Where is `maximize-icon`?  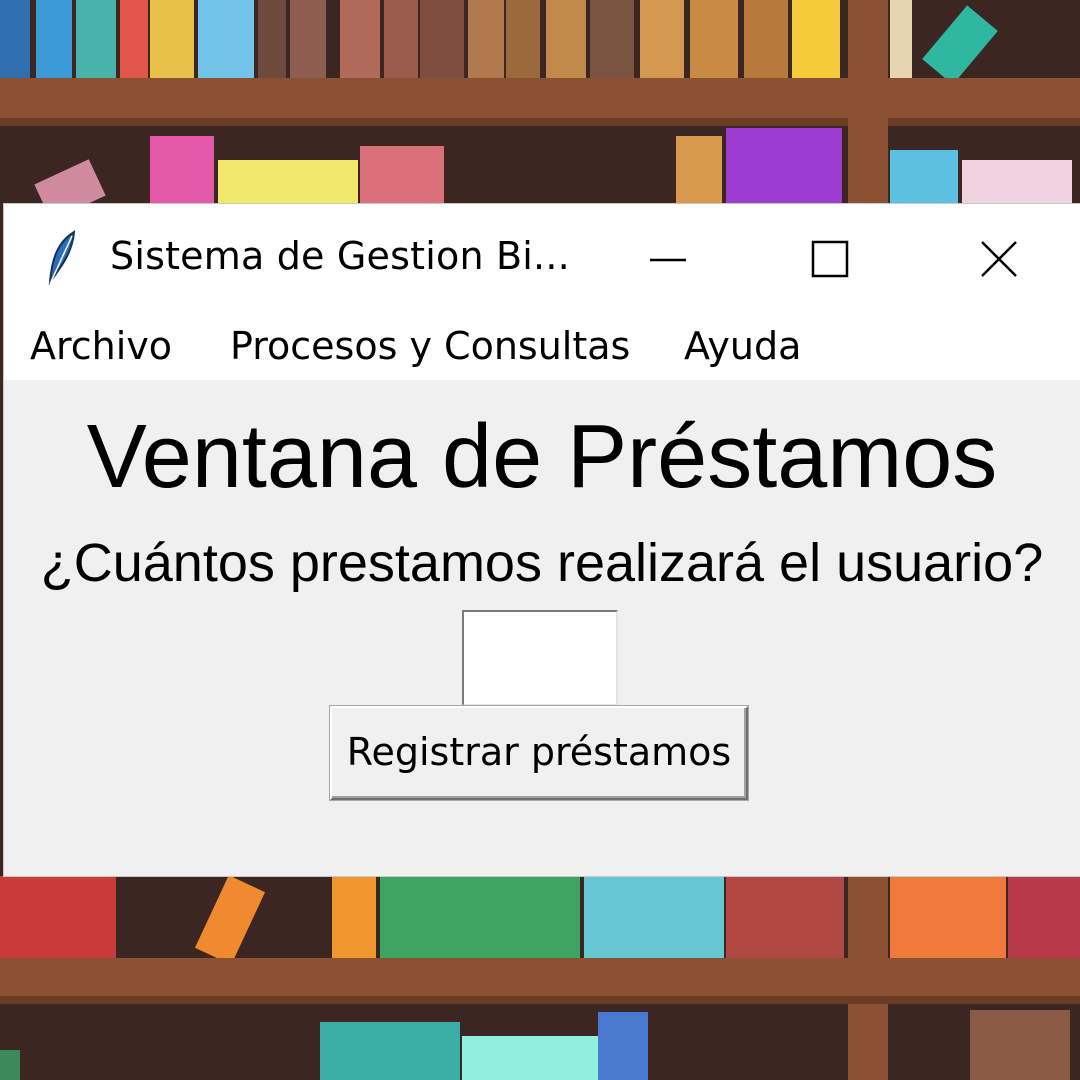 maximize-icon is located at coordinates (830, 259).